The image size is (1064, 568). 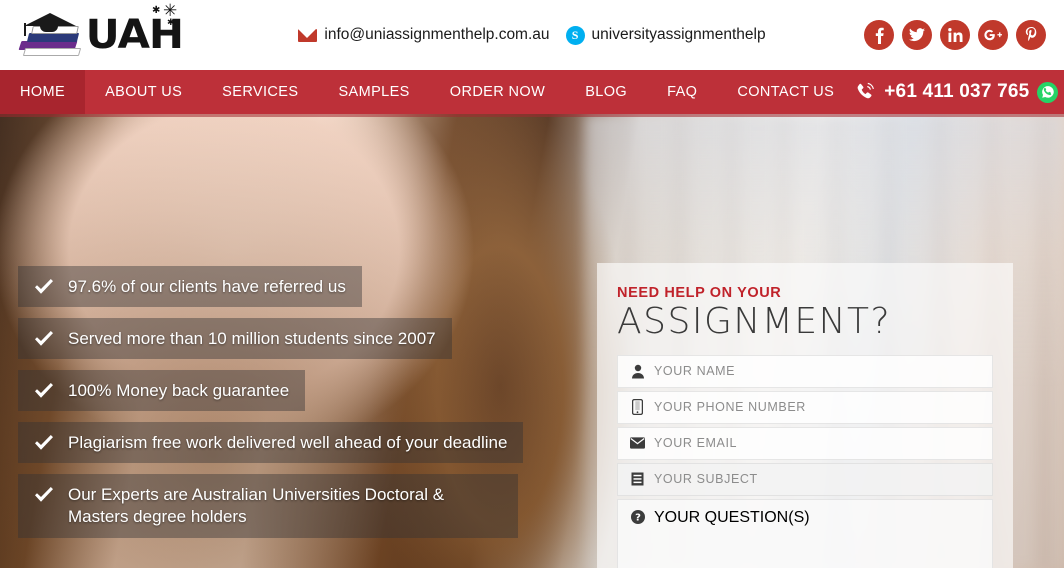 What do you see at coordinates (754, 321) in the screenshot?
I see `form-title: ASSIGNMENT?` at bounding box center [754, 321].